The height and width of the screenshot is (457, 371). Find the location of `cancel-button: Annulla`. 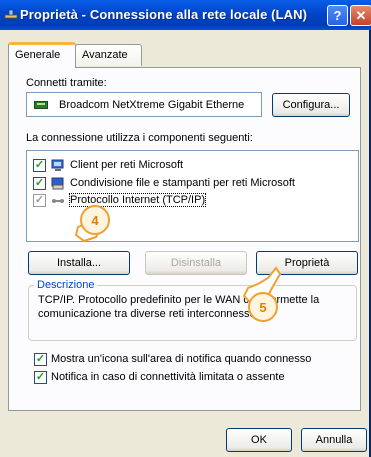

cancel-button: Annulla is located at coordinates (334, 440).